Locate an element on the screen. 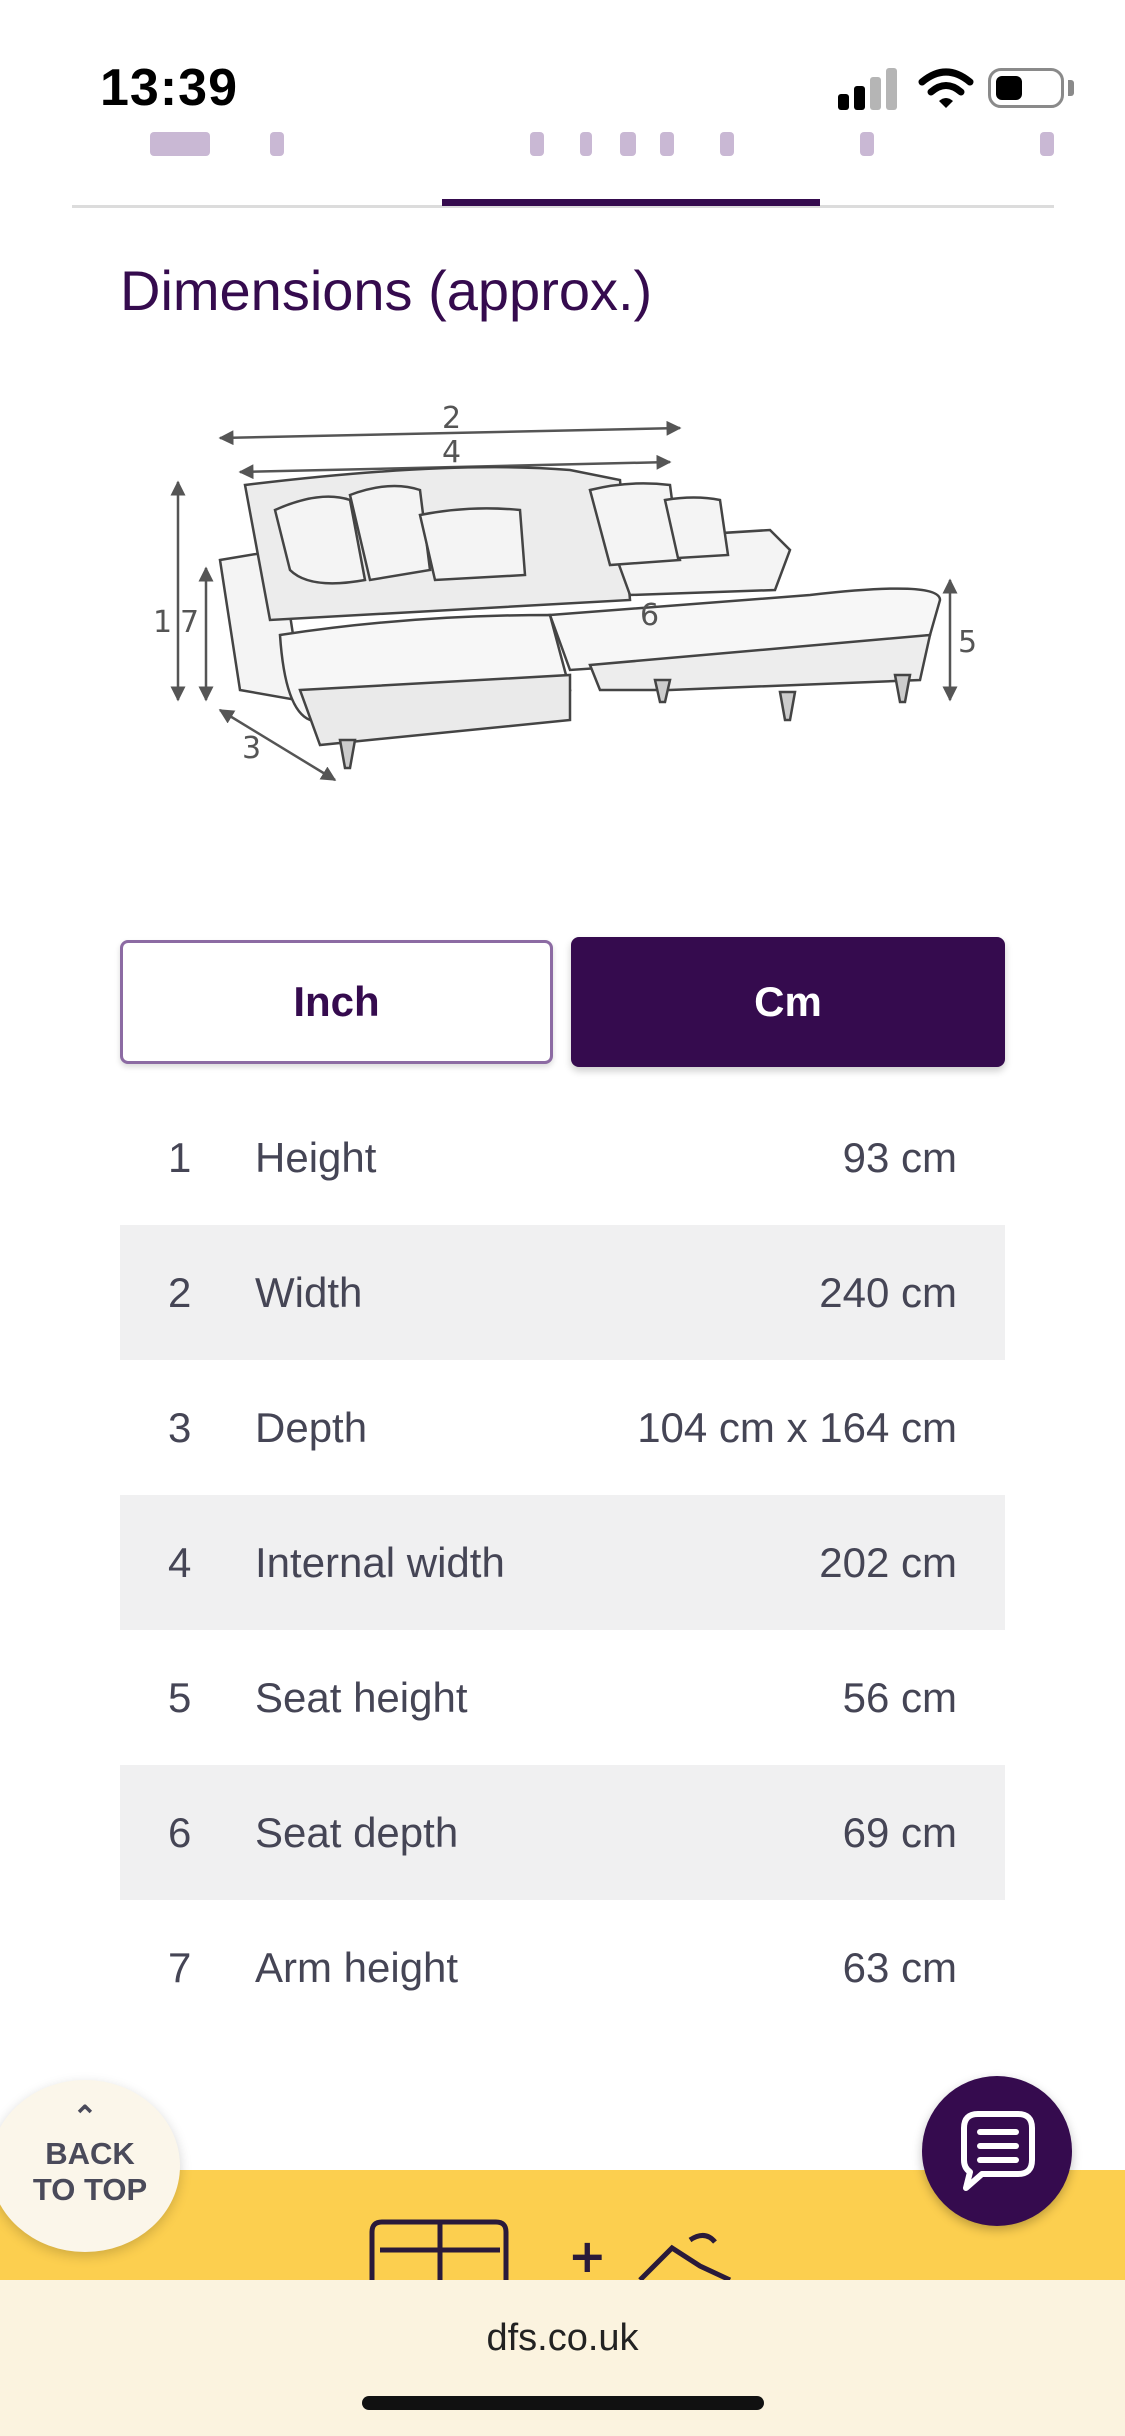 The height and width of the screenshot is (2436, 1125). tab-strip is located at coordinates (610, 147).